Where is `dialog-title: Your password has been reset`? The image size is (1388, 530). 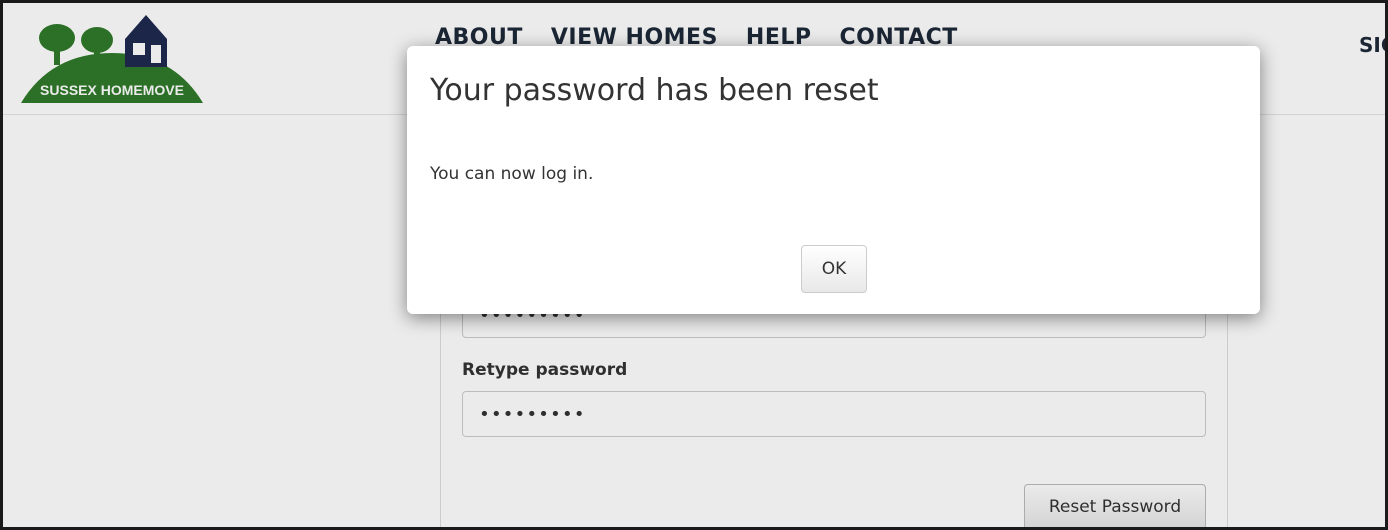
dialog-title: Your password has been reset is located at coordinates (654, 90).